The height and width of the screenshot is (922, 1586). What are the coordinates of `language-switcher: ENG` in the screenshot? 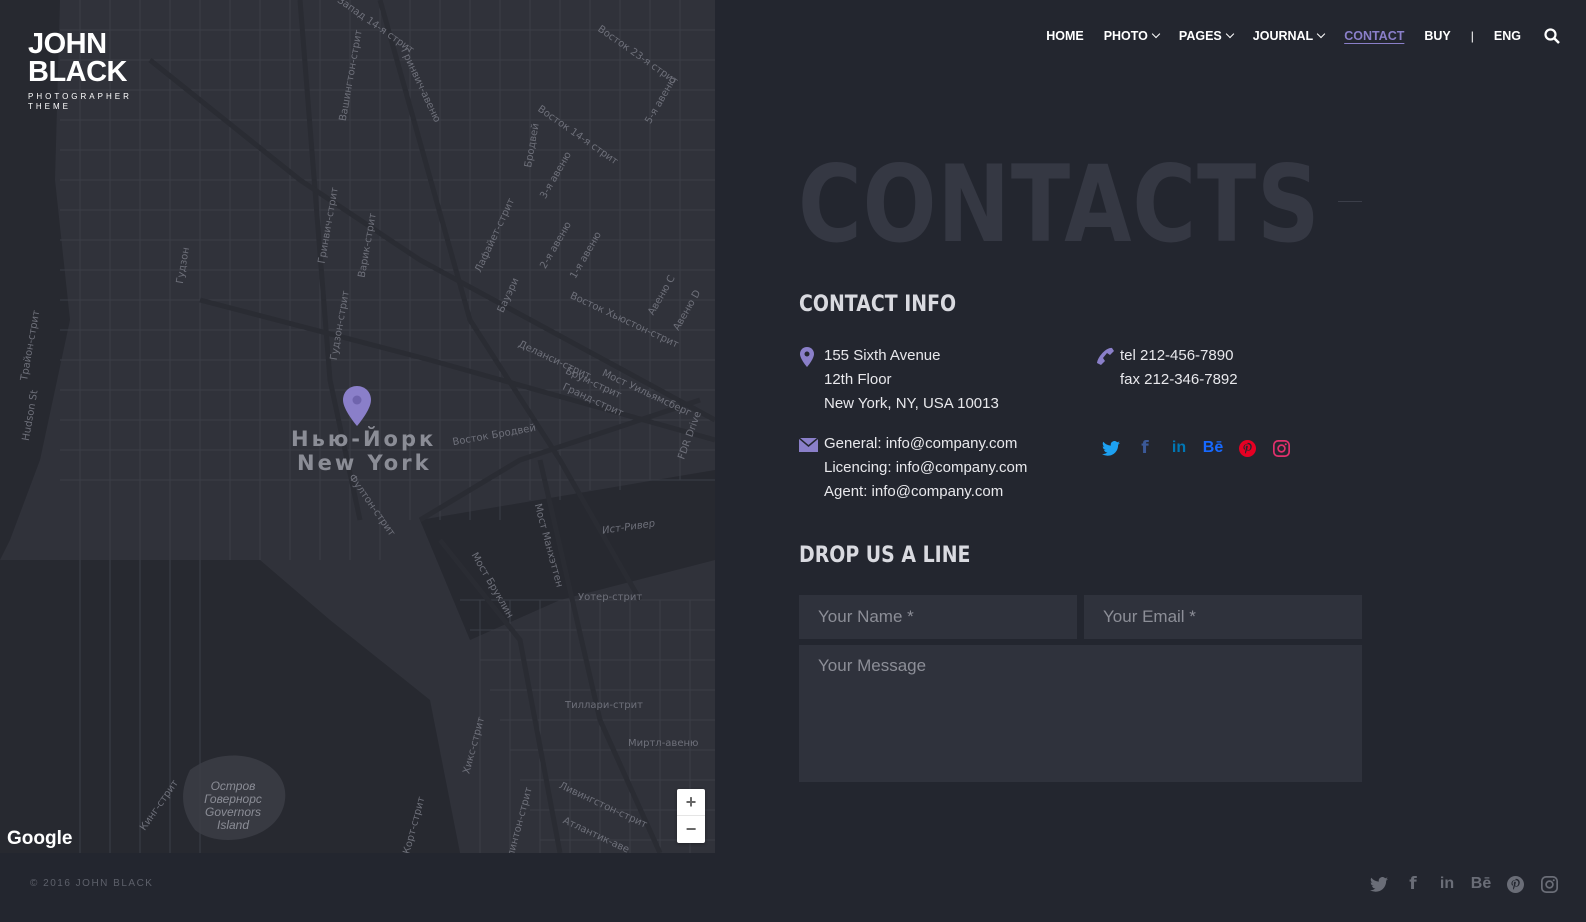 It's located at (1507, 36).